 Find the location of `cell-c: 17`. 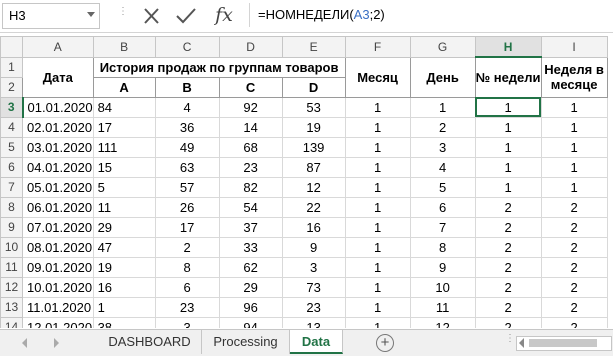

cell-c: 17 is located at coordinates (187, 227).